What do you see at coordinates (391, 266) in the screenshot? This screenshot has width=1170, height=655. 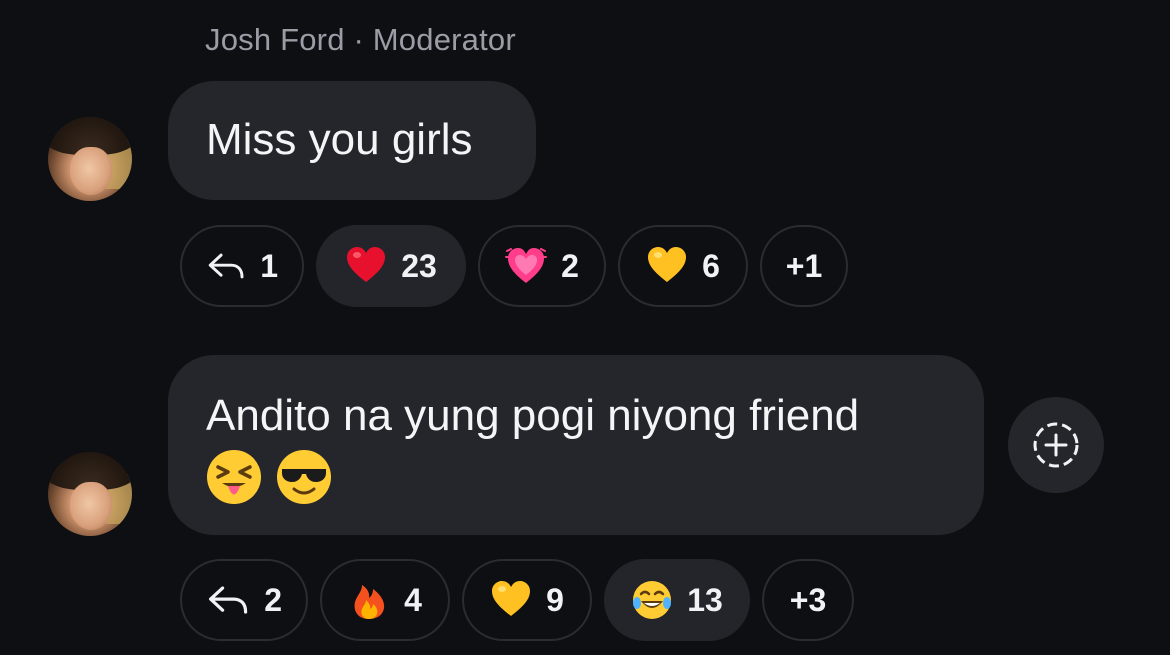 I see `reaction-pill: 23` at bounding box center [391, 266].